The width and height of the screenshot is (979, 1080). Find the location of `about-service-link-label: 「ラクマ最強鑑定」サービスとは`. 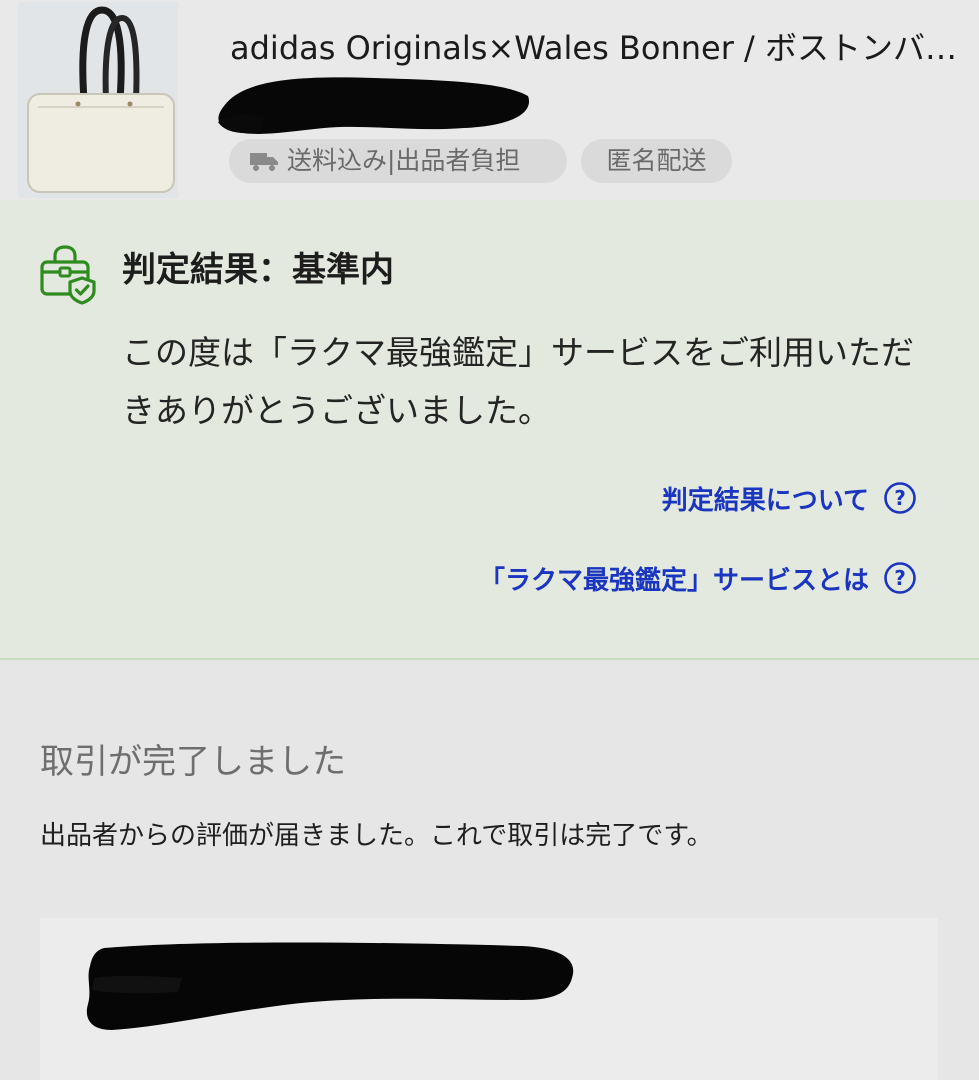

about-service-link-label: 「ラクマ最強鑑定」サービスとは is located at coordinates (674, 578).